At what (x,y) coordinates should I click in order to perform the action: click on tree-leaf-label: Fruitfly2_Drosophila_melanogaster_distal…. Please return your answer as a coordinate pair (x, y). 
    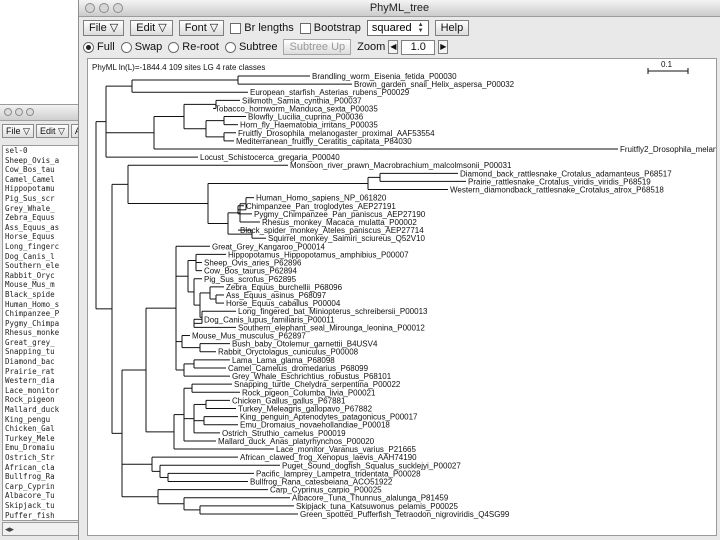
    Looking at the image, I should click on (668, 149).